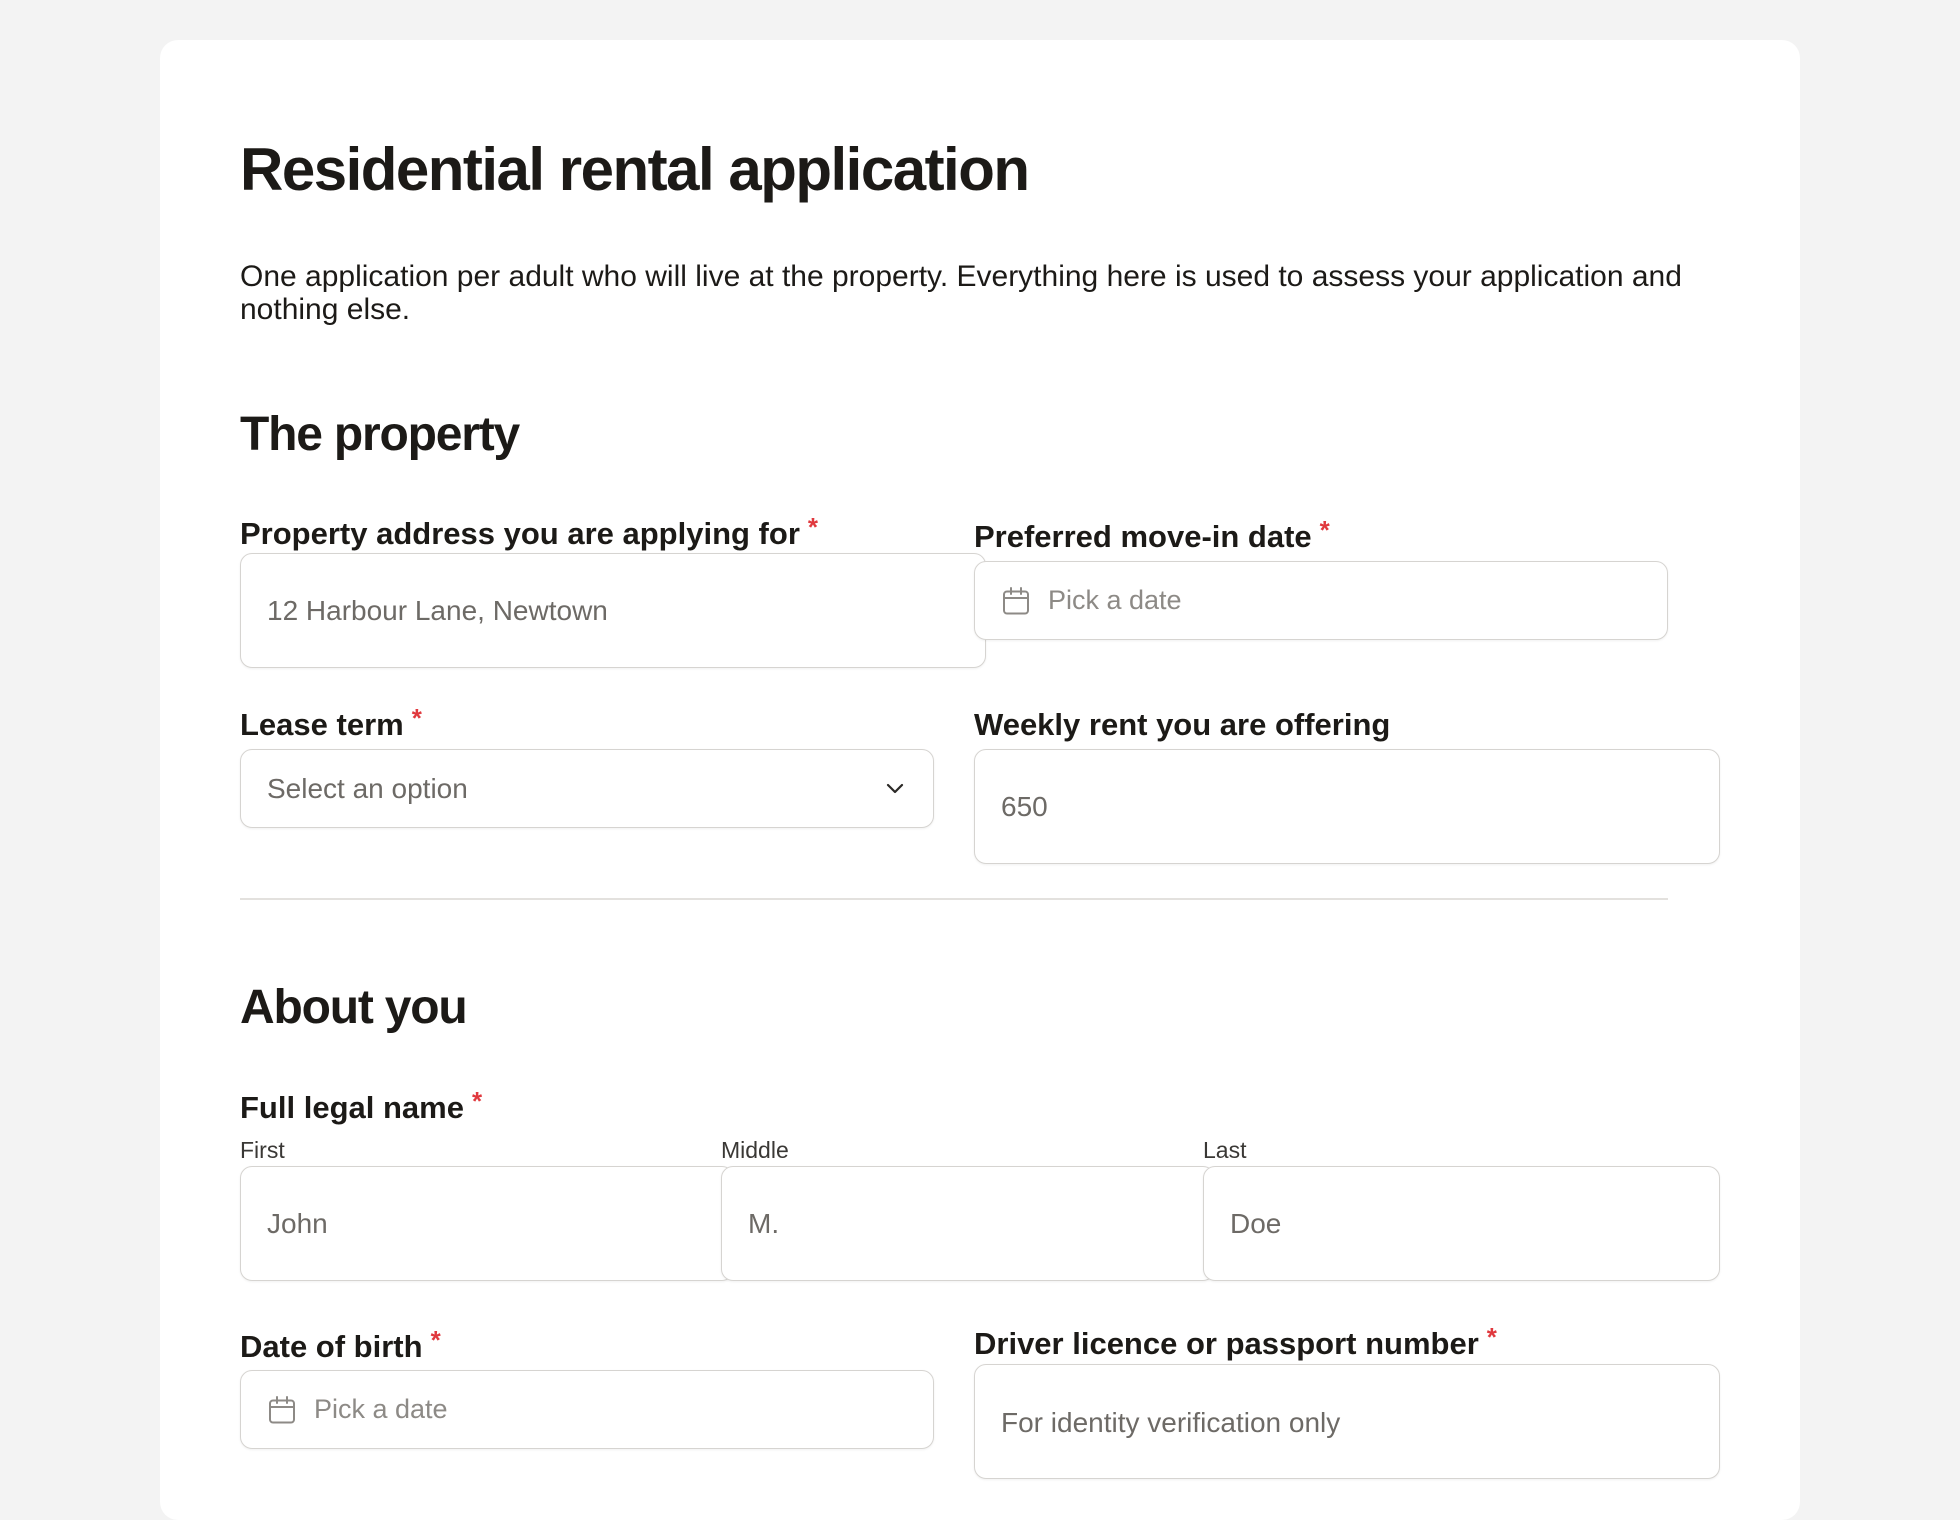 This screenshot has width=1960, height=1520. What do you see at coordinates (1350, 1422) in the screenshot?
I see `id-number-input` at bounding box center [1350, 1422].